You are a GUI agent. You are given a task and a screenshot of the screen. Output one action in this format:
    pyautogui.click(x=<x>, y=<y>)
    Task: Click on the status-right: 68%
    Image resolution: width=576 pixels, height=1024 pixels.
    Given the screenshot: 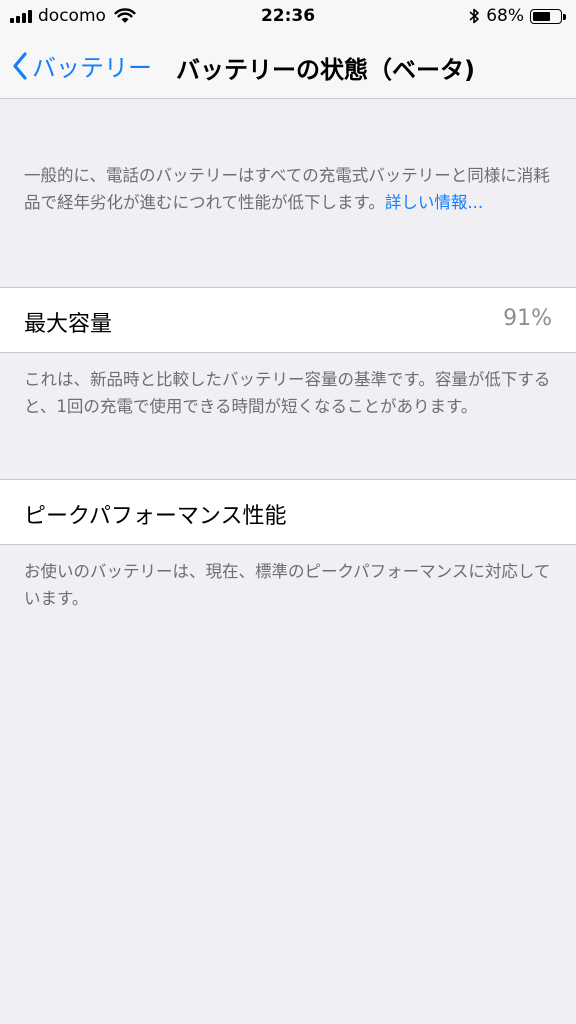 What is the action you would take?
    pyautogui.click(x=517, y=16)
    